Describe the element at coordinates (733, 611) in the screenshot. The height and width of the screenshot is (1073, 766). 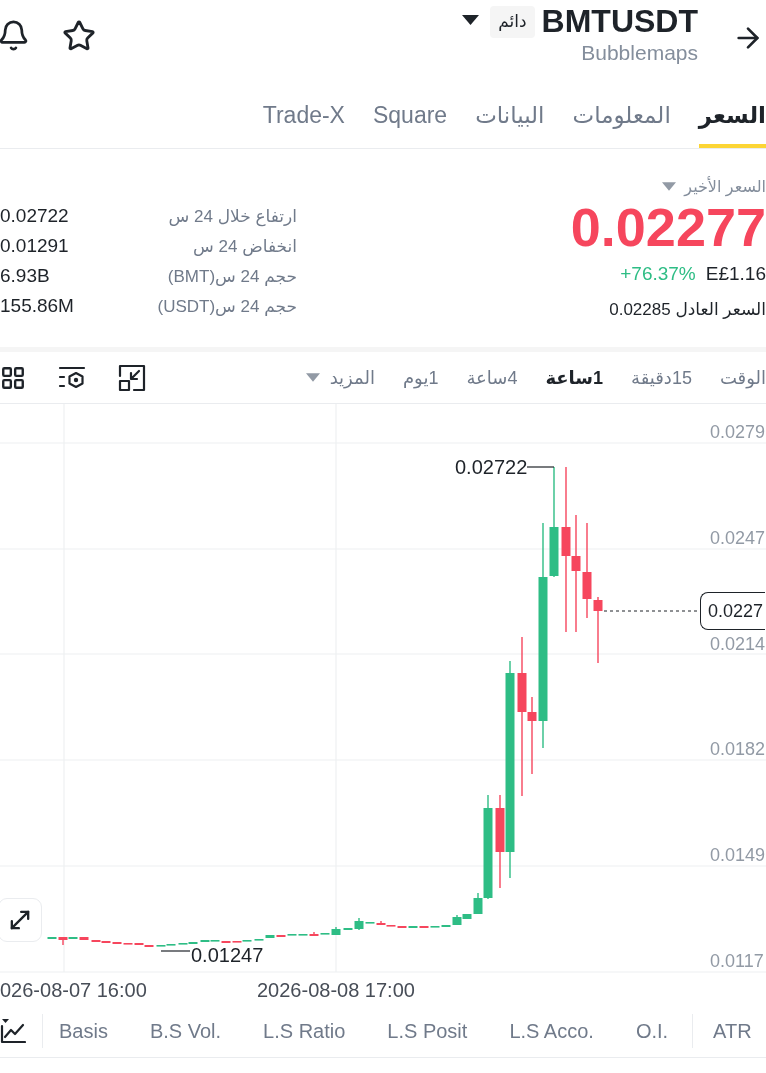
I see `current-price-tag: 0.0227` at that location.